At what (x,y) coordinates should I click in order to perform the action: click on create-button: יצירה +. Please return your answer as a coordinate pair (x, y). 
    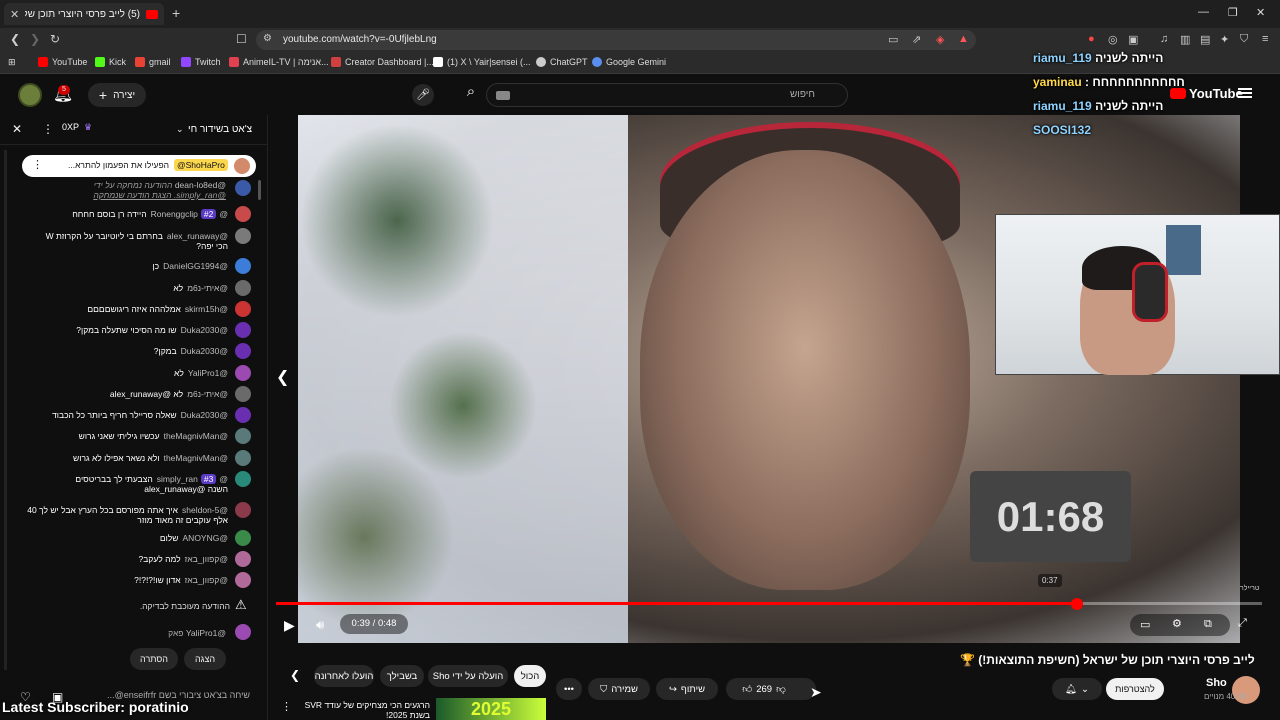
    Looking at the image, I should click on (117, 95).